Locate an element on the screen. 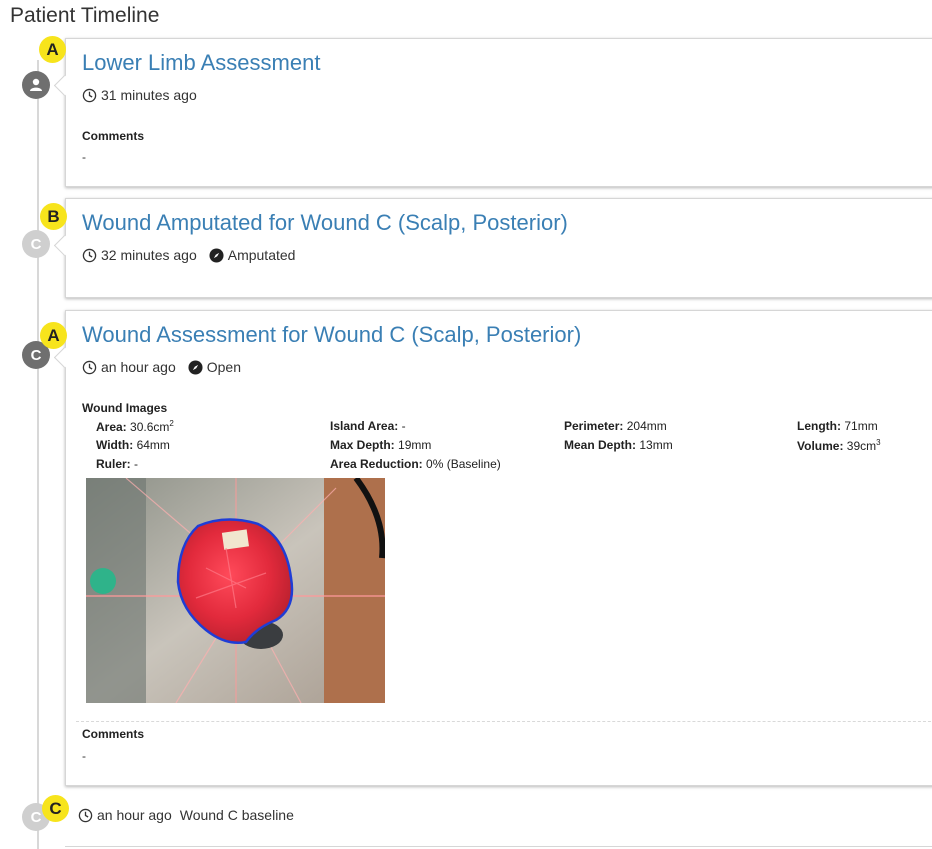  timeline-line is located at coordinates (38, 454).